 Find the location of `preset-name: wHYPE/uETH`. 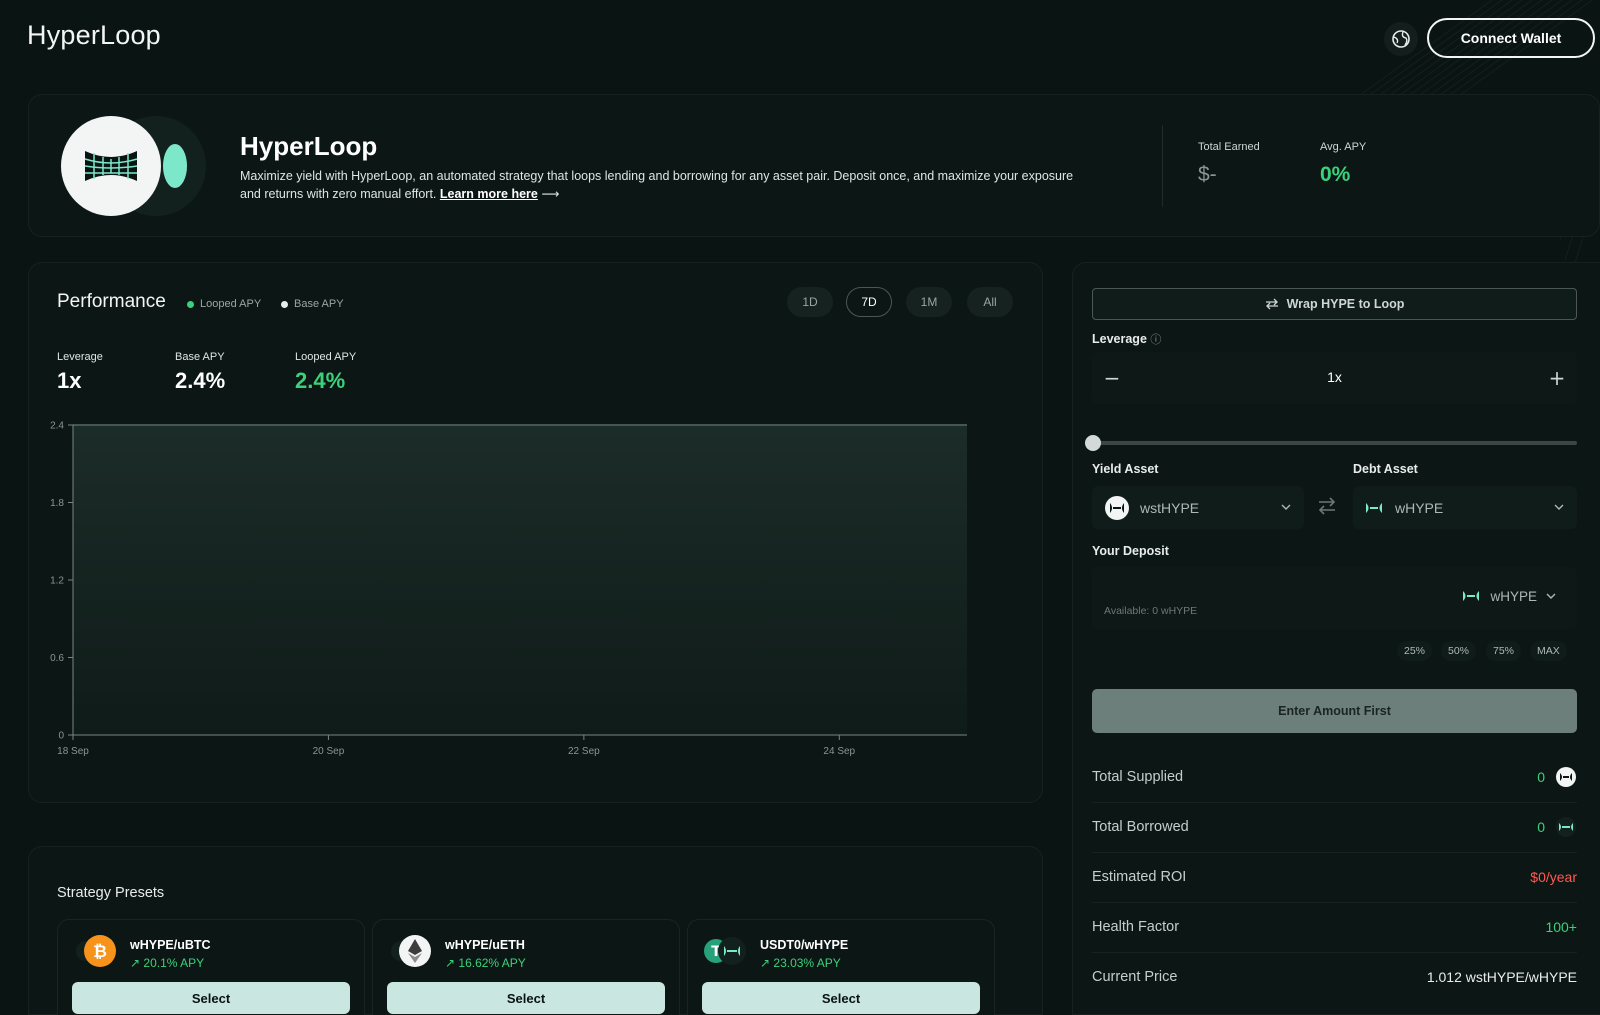

preset-name: wHYPE/uETH is located at coordinates (485, 945).